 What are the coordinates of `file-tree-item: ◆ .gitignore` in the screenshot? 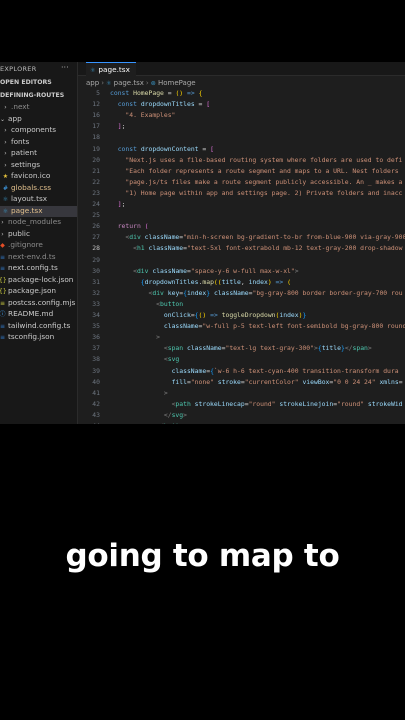 It's located at (21, 245).